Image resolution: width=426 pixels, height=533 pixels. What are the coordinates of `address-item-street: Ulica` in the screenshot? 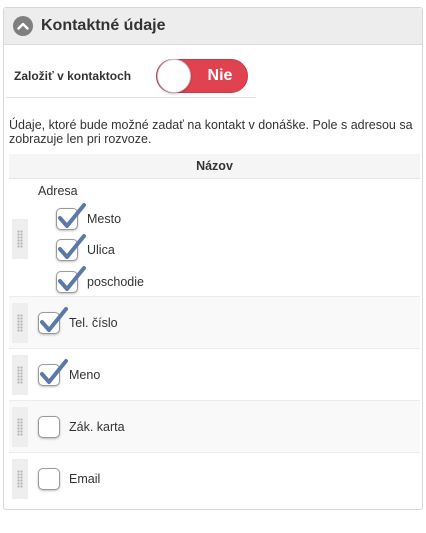 It's located at (85, 247).